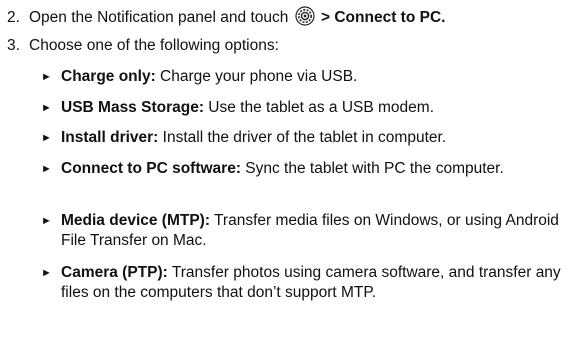 The width and height of the screenshot is (579, 353). Describe the element at coordinates (379, 17) in the screenshot. I see `connect-to-pc-path: > Connect to PC` at that location.